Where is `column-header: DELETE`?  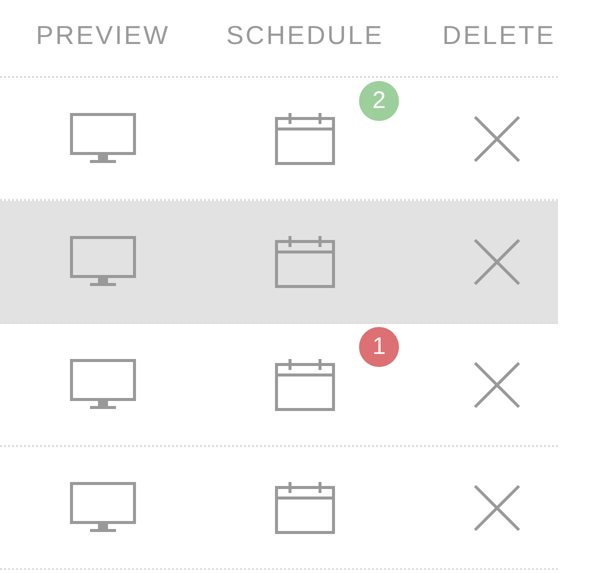
column-header: DELETE is located at coordinates (499, 35).